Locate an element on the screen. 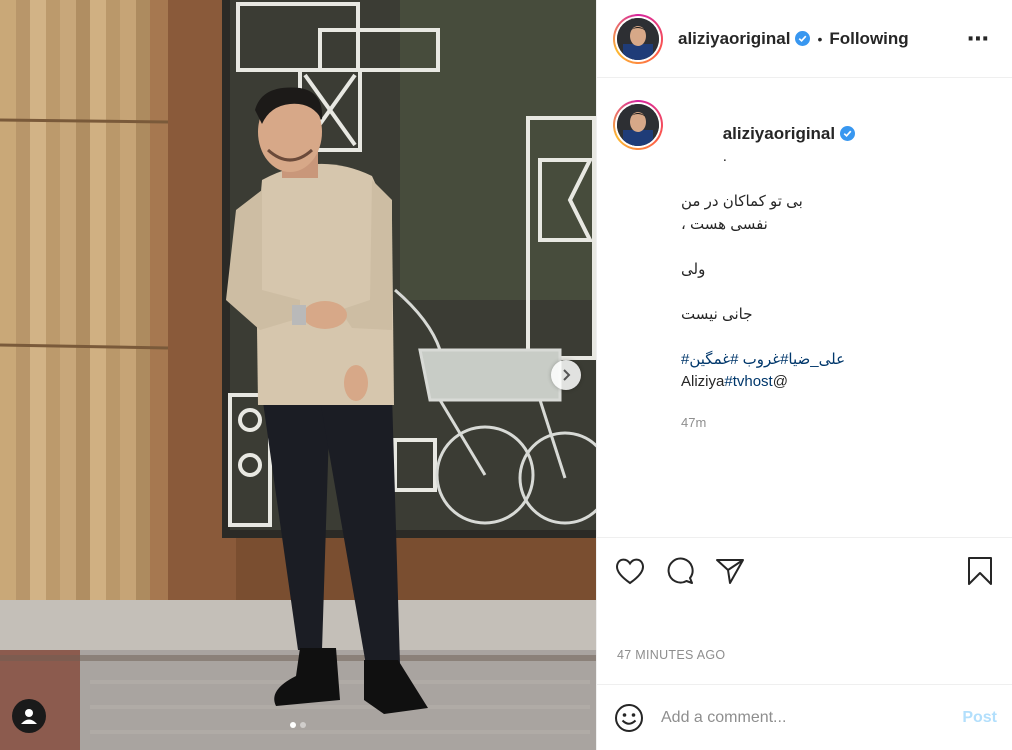 The height and width of the screenshot is (750, 1012). username-link: aliziyaoriginal is located at coordinates (734, 39).